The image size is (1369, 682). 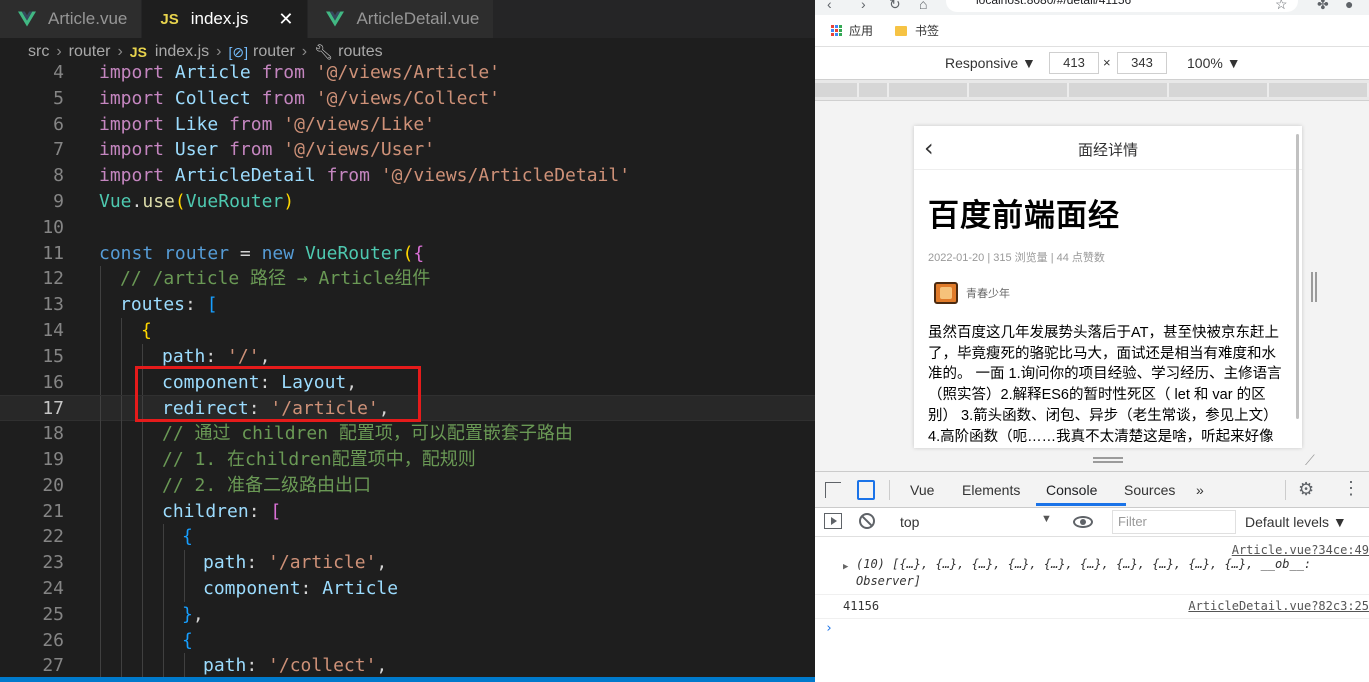 What do you see at coordinates (1278, 606) in the screenshot?
I see `source-link: ArticleDetail.vue?82c3:25` at bounding box center [1278, 606].